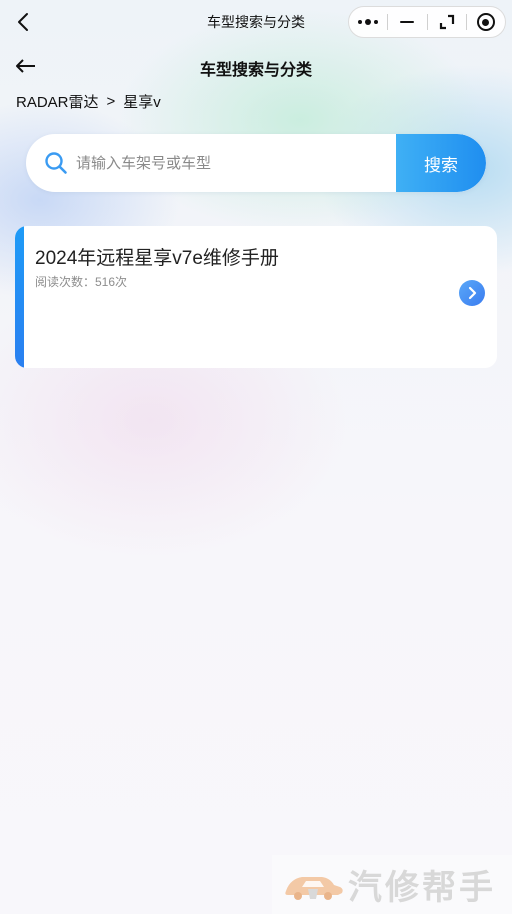 Image resolution: width=512 pixels, height=914 pixels. Describe the element at coordinates (427, 22) in the screenshot. I see `capsule-menu` at that location.